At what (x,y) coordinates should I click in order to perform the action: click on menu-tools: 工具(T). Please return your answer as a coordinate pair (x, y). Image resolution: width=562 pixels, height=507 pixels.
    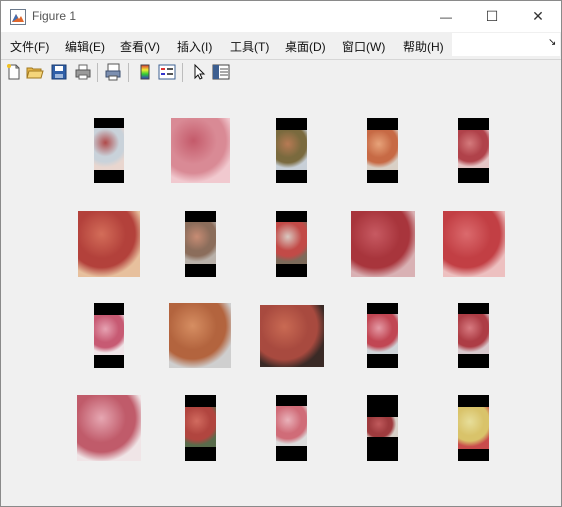
    Looking at the image, I should click on (249, 46).